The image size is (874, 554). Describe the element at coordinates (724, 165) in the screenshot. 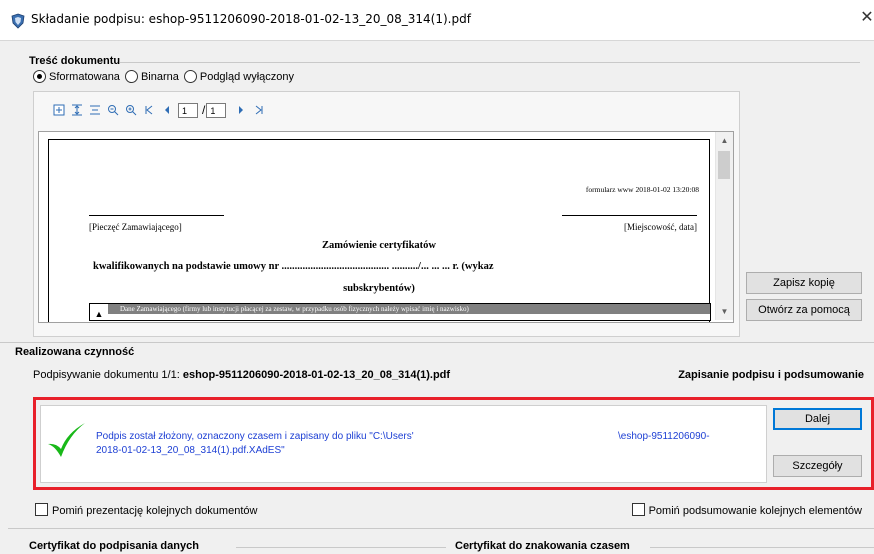

I see `scroll-thumb` at that location.